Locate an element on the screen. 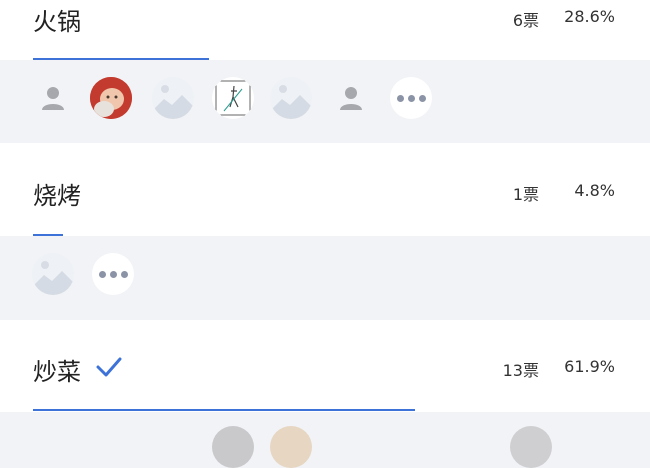 The height and width of the screenshot is (468, 650). voter-list is located at coordinates (325, 440).